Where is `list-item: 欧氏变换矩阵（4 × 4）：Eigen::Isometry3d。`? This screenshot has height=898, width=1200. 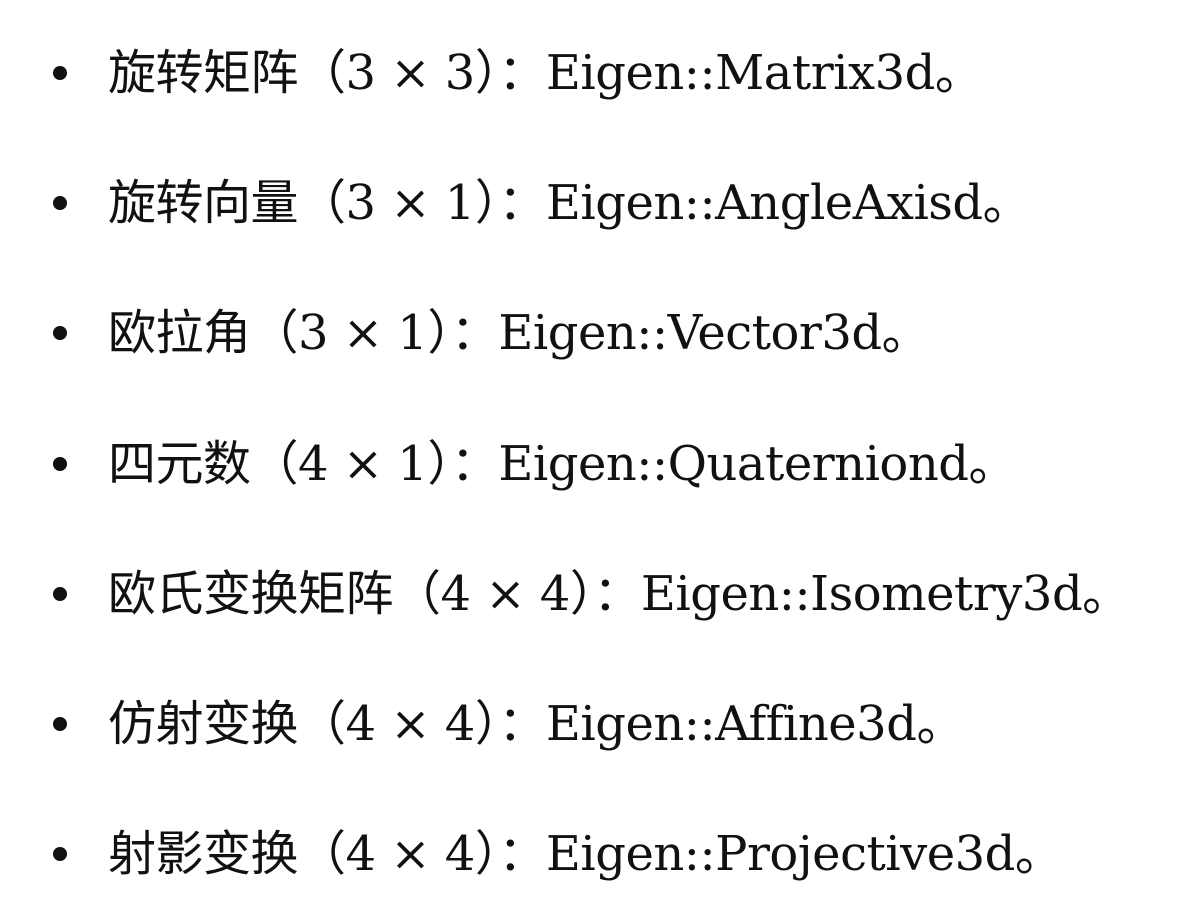 list-item: 欧氏变换矩阵（4 × 4）：Eigen::Isometry3d。 is located at coordinates (600, 594).